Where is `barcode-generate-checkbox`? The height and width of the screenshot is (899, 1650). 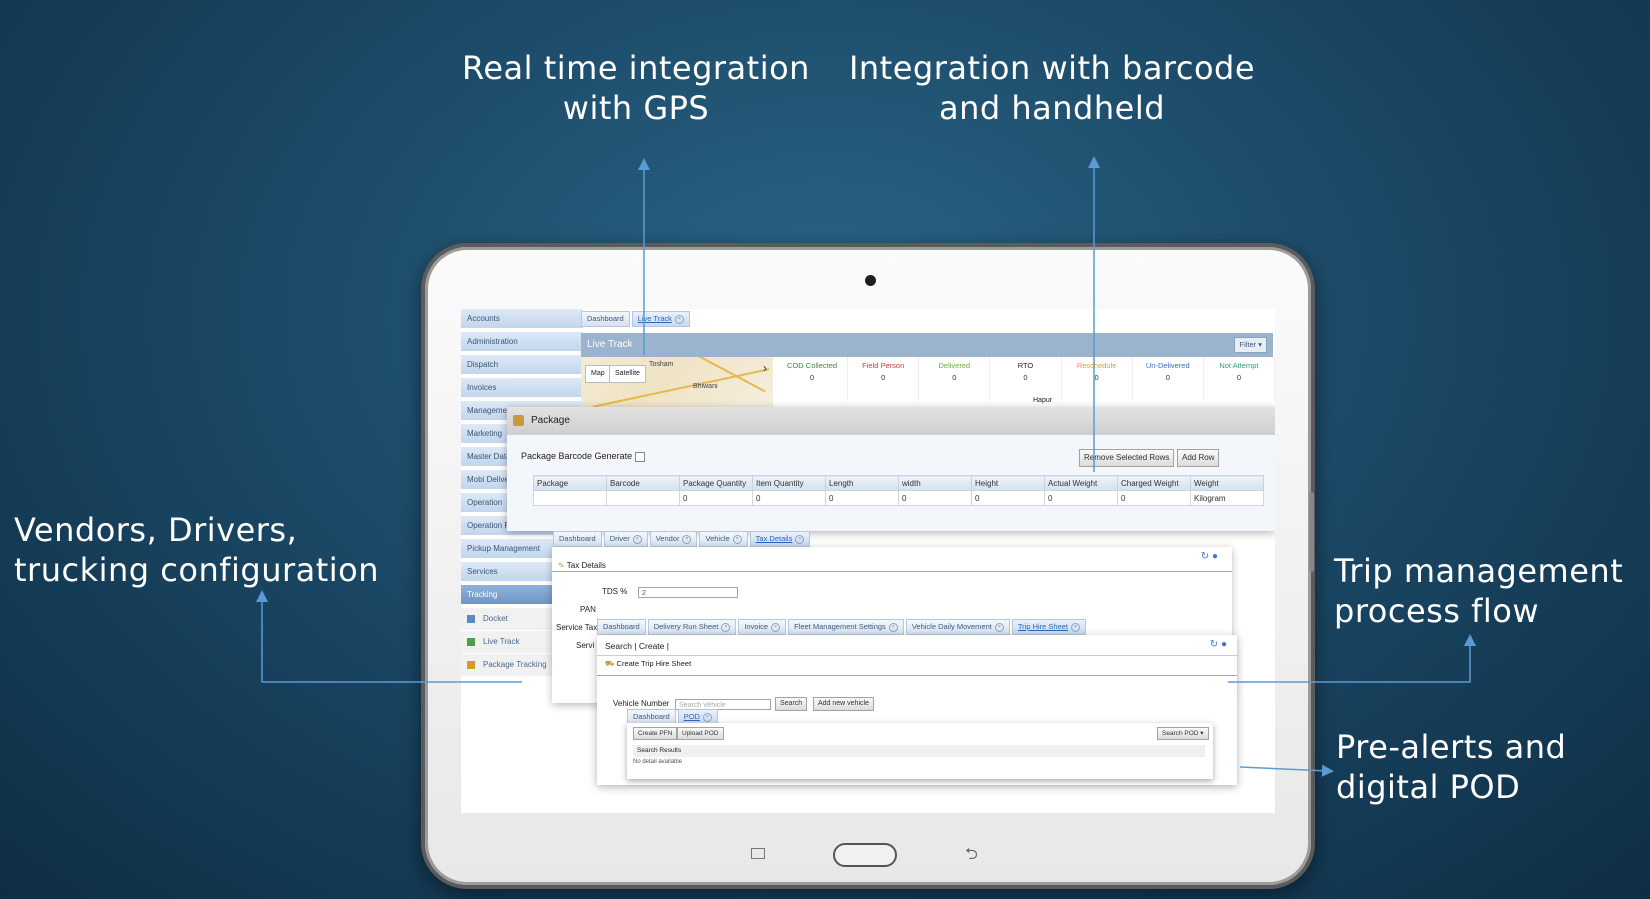
barcode-generate-checkbox is located at coordinates (640, 456).